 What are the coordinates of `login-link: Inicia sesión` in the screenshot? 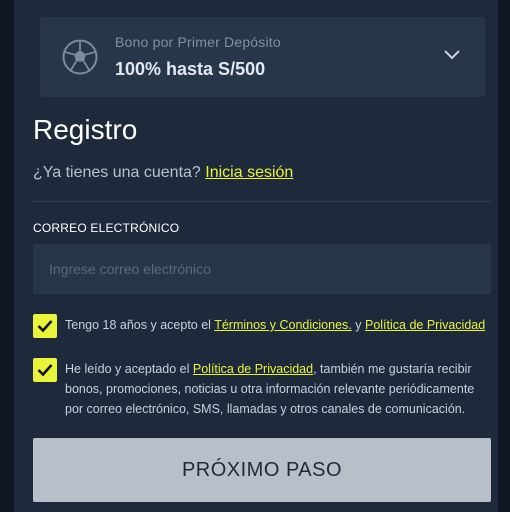 It's located at (249, 172).